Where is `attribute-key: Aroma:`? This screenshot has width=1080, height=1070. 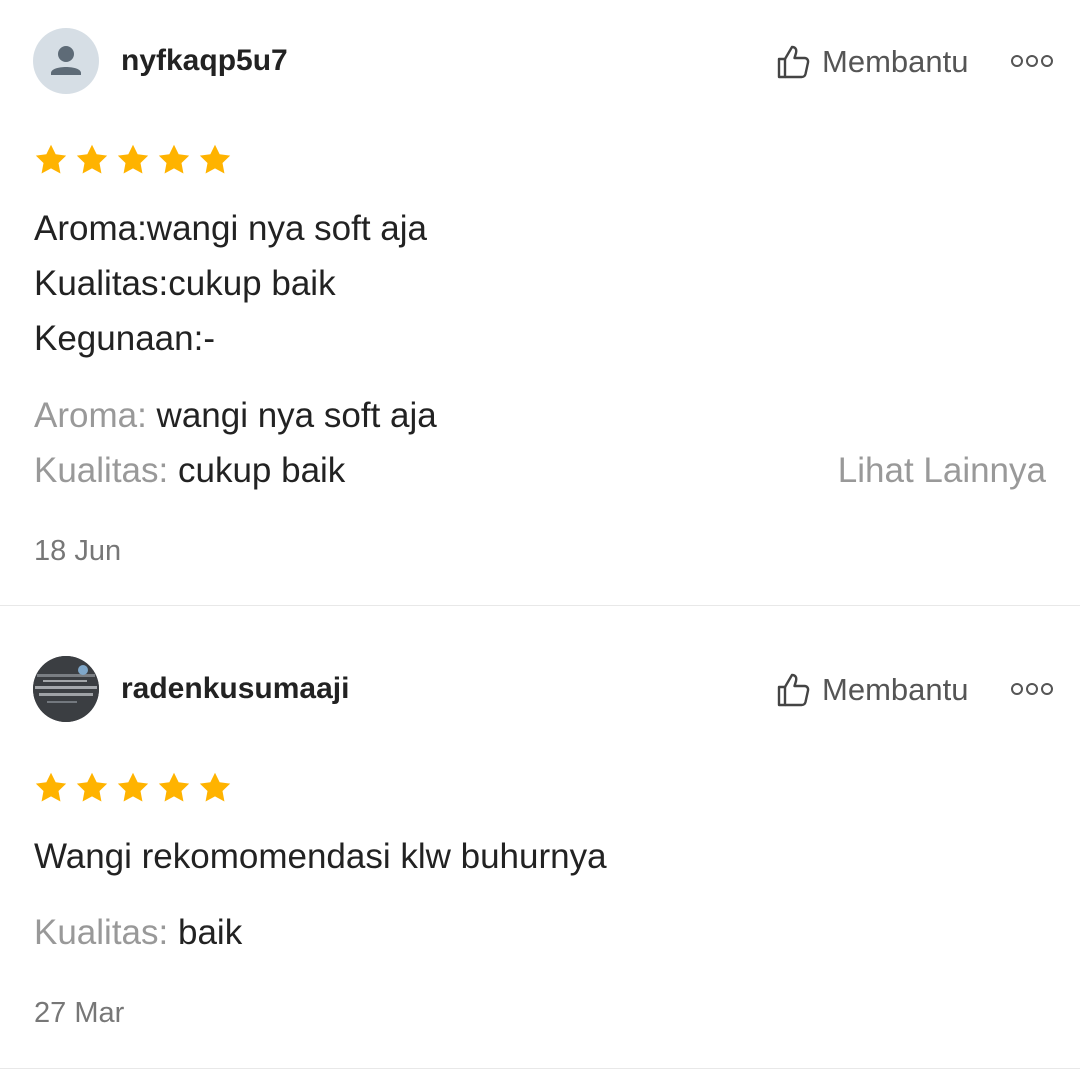 attribute-key: Aroma: is located at coordinates (90, 415).